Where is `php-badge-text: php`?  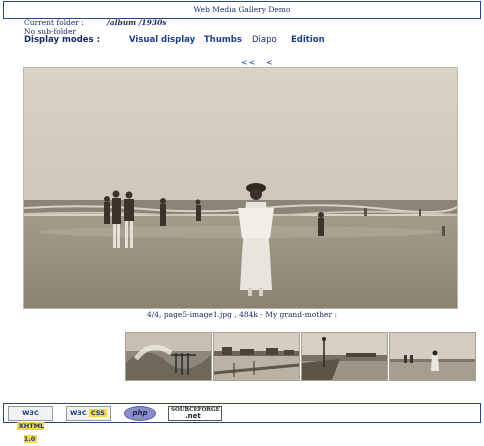 php-badge-text: php is located at coordinates (140, 413).